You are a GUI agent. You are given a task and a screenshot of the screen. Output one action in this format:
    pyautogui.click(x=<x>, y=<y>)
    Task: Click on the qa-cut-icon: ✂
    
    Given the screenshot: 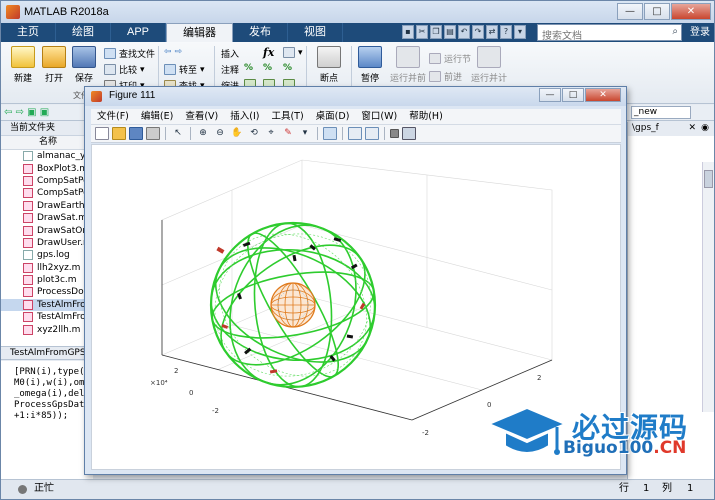 What is the action you would take?
    pyautogui.click(x=422, y=32)
    